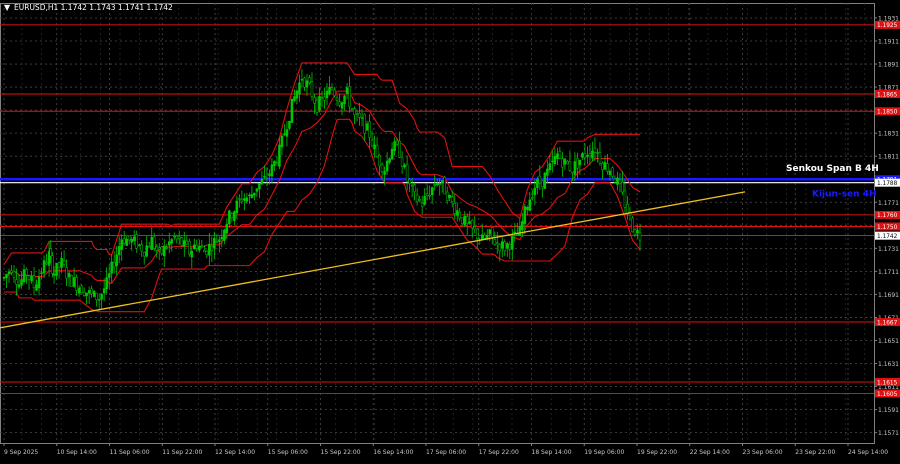  Describe the element at coordinates (888, 433) in the screenshot. I see `y-tick-label: 1.1571` at that location.